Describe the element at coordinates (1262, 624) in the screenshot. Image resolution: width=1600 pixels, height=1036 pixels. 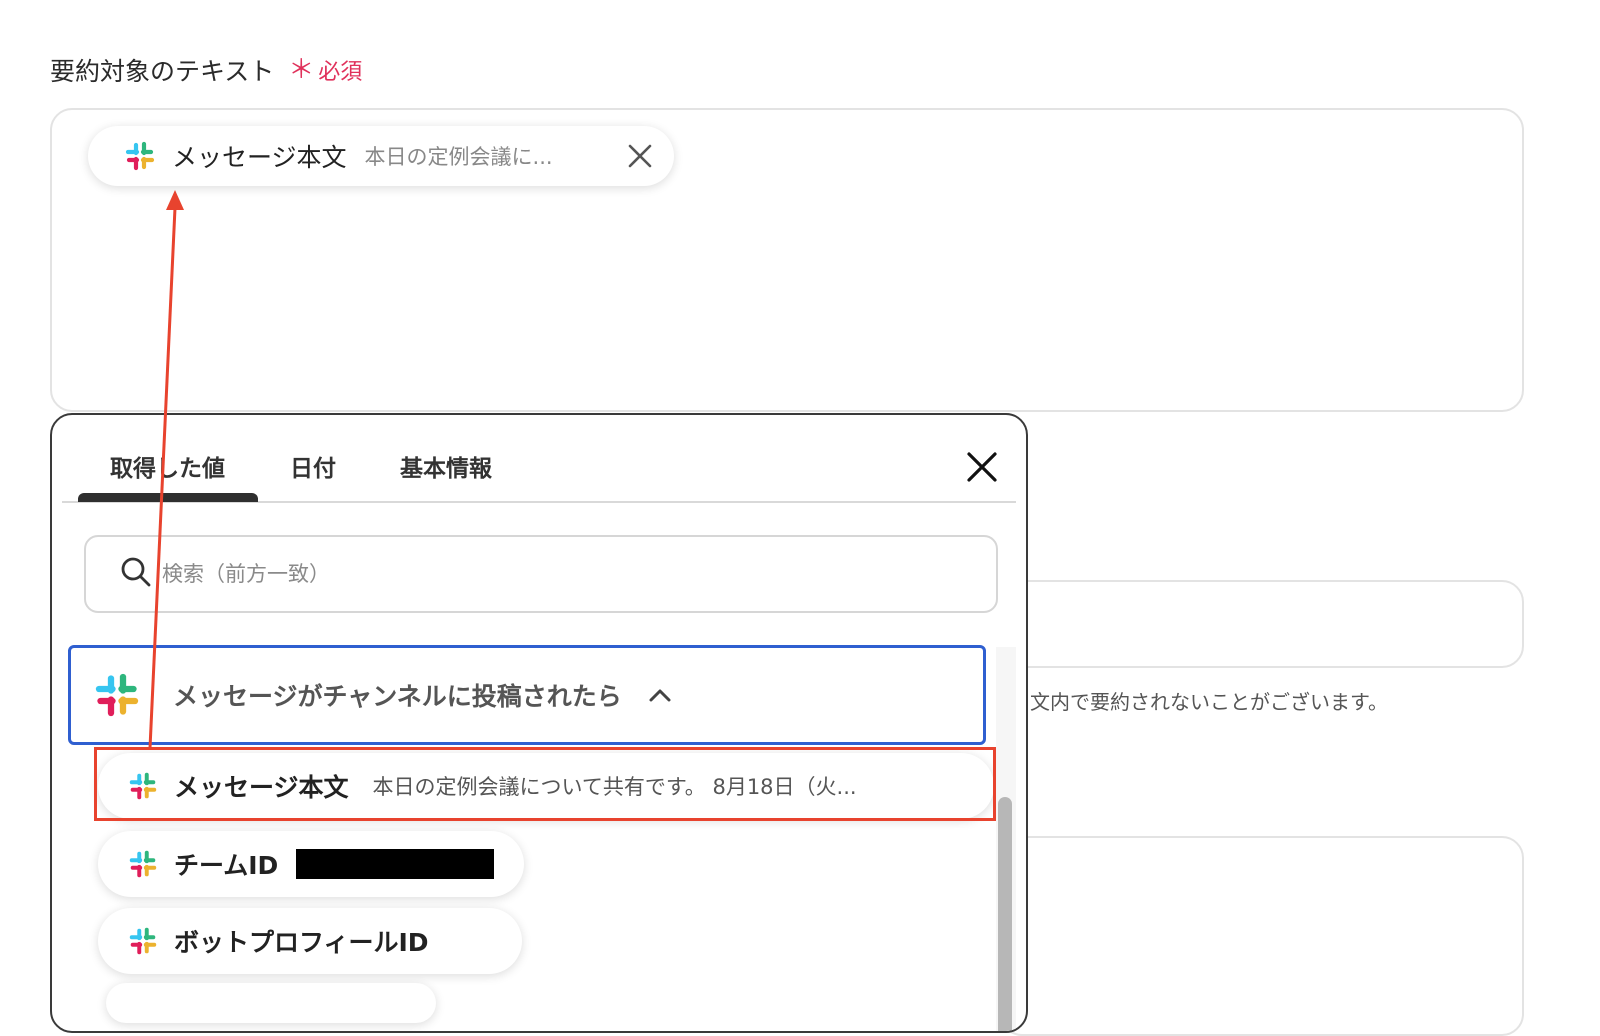
I see `background-input` at that location.